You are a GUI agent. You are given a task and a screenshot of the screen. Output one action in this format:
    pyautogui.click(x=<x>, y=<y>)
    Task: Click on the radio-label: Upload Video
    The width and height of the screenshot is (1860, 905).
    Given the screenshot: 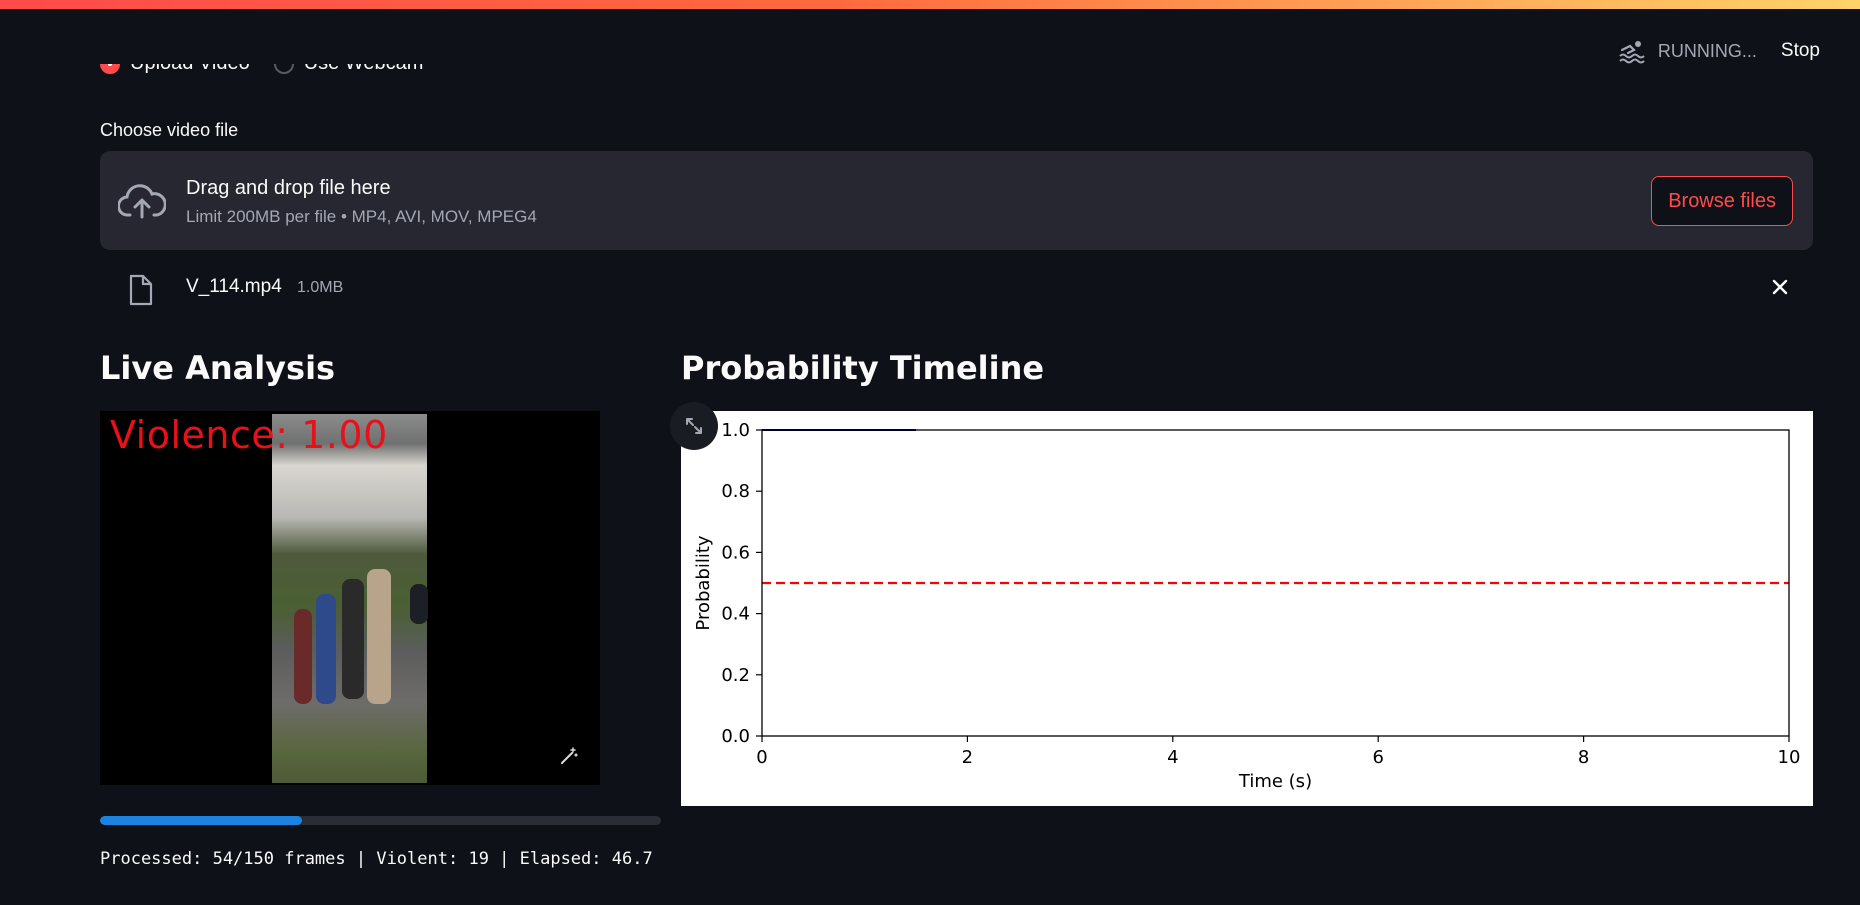 What is the action you would take?
    pyautogui.click(x=190, y=69)
    